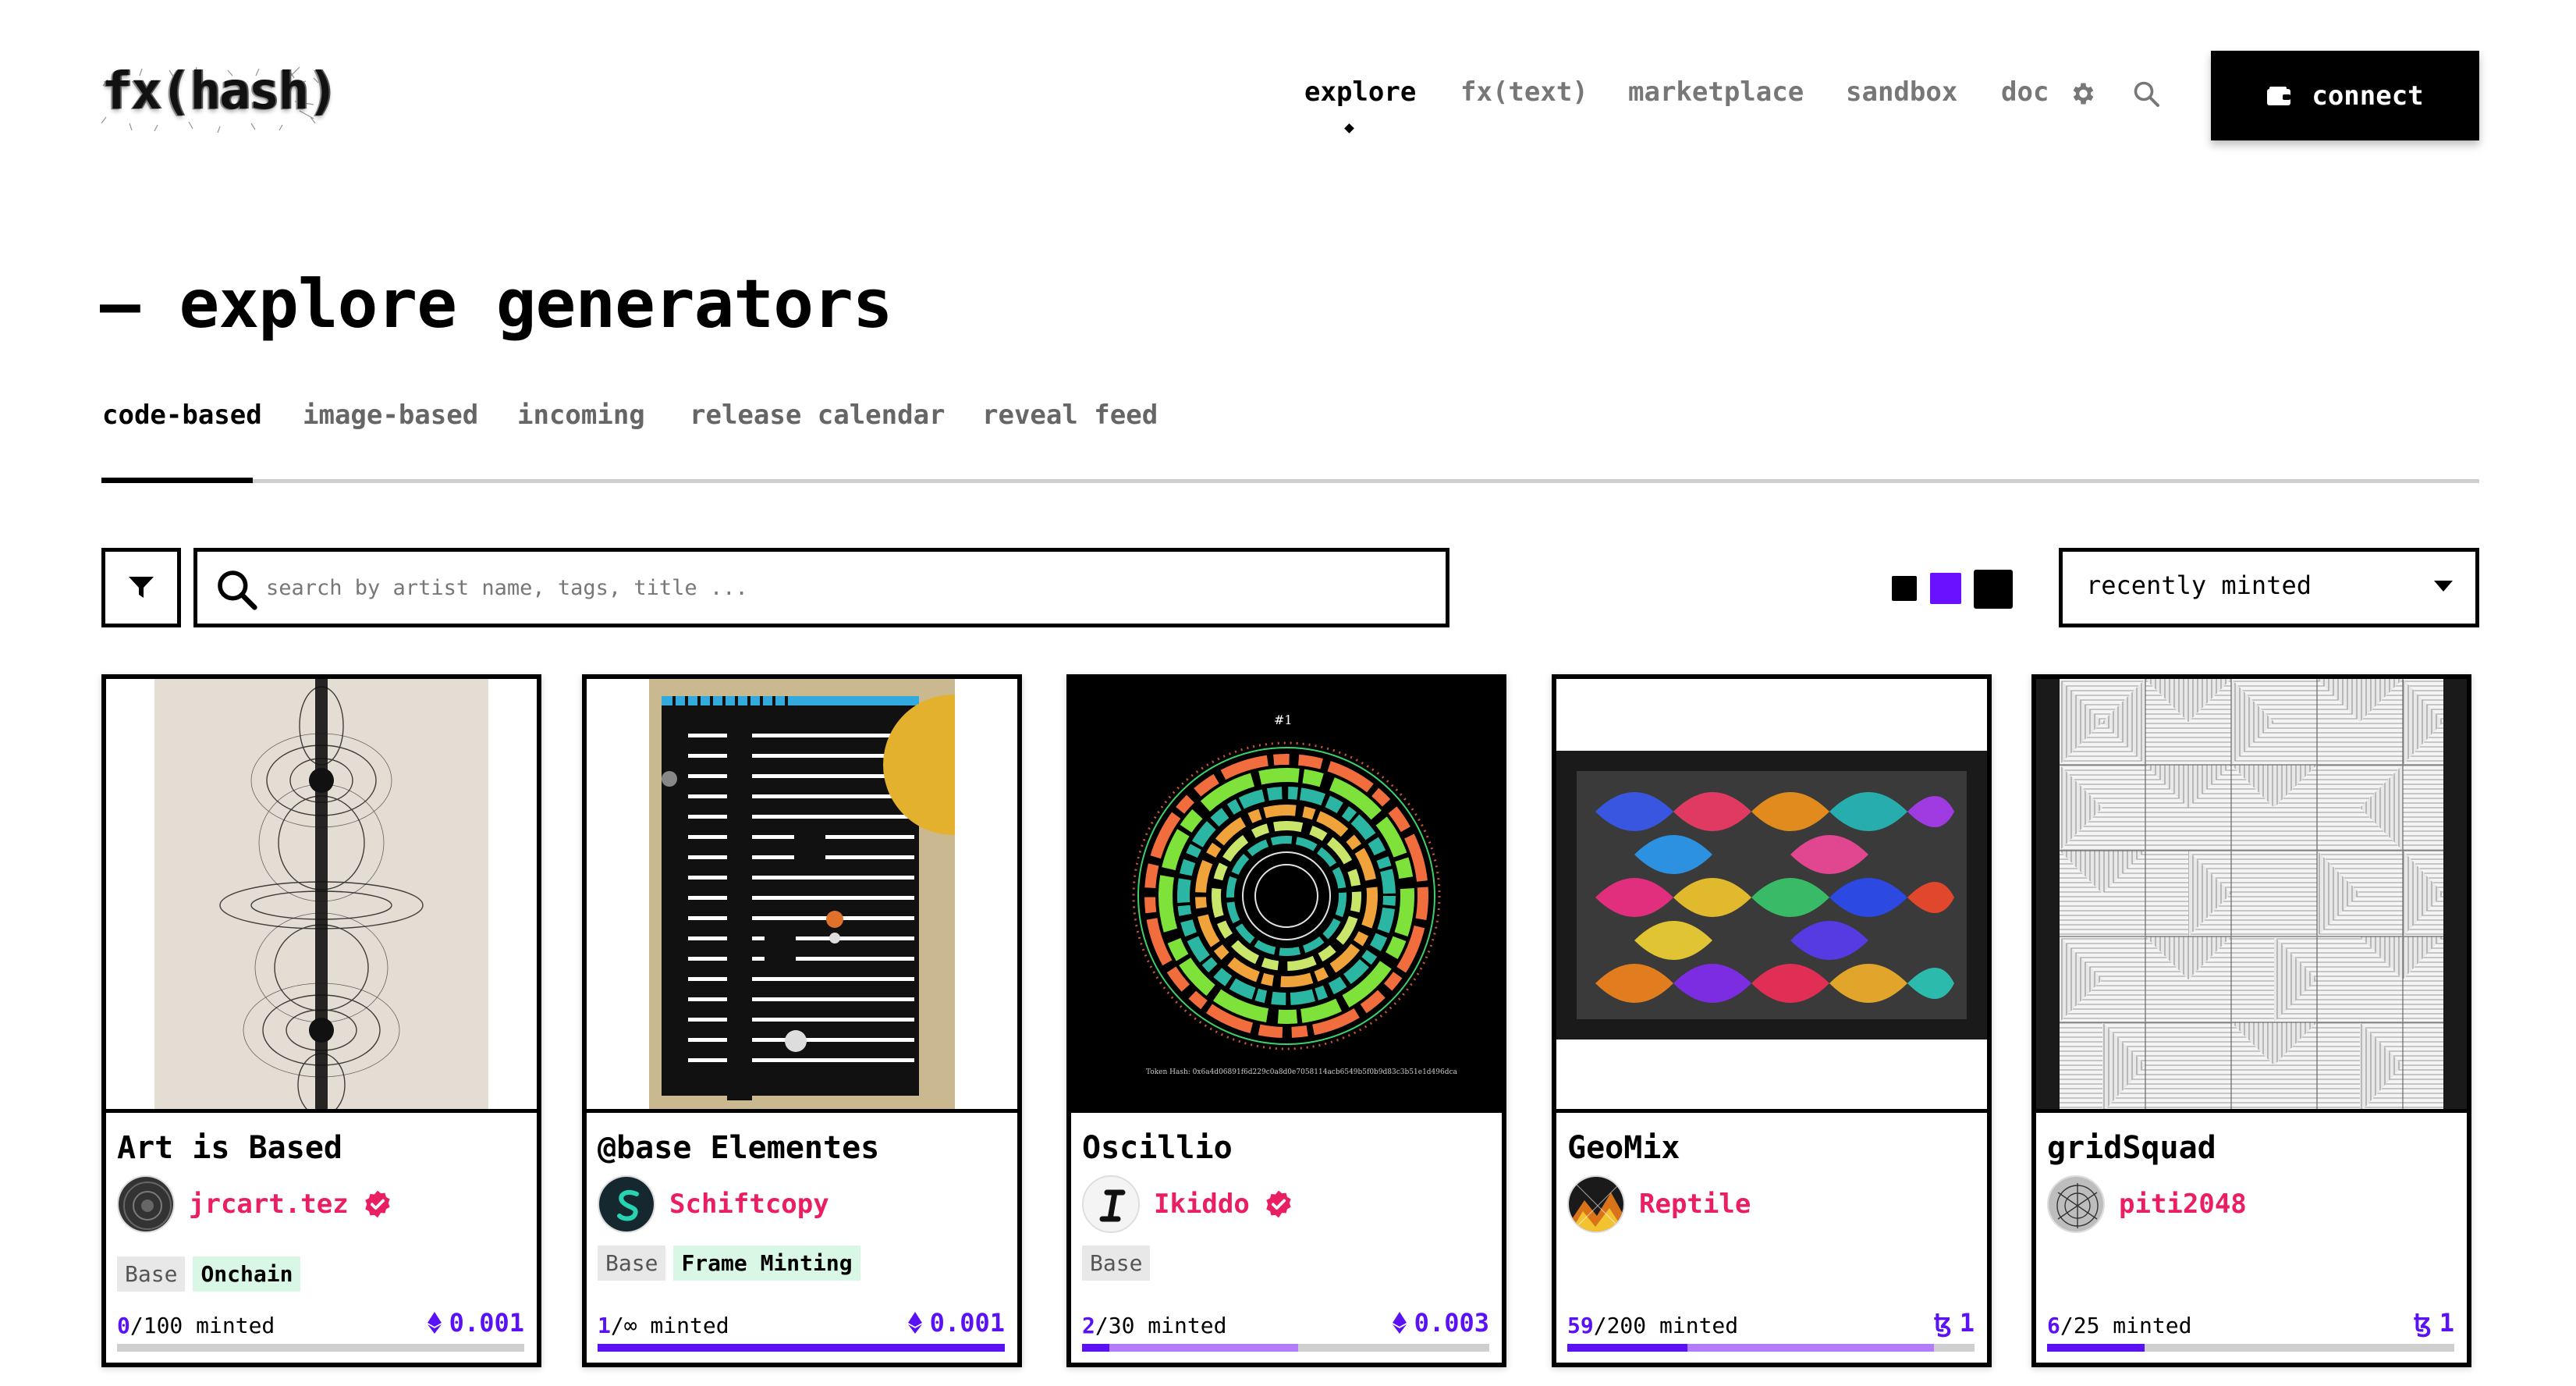 Image resolution: width=2576 pixels, height=1386 pixels. What do you see at coordinates (177, 480) in the screenshot?
I see `active-tab-underline` at bounding box center [177, 480].